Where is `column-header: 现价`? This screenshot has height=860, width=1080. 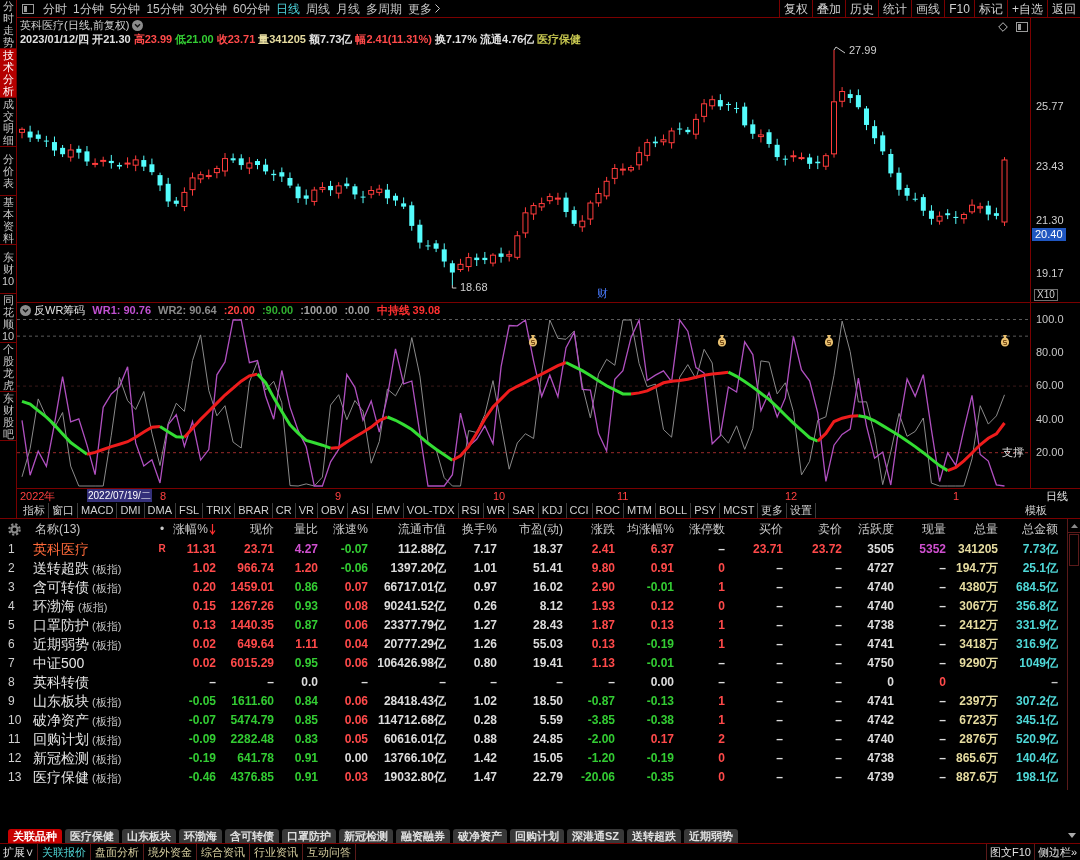 column-header: 现价 is located at coordinates (247, 529).